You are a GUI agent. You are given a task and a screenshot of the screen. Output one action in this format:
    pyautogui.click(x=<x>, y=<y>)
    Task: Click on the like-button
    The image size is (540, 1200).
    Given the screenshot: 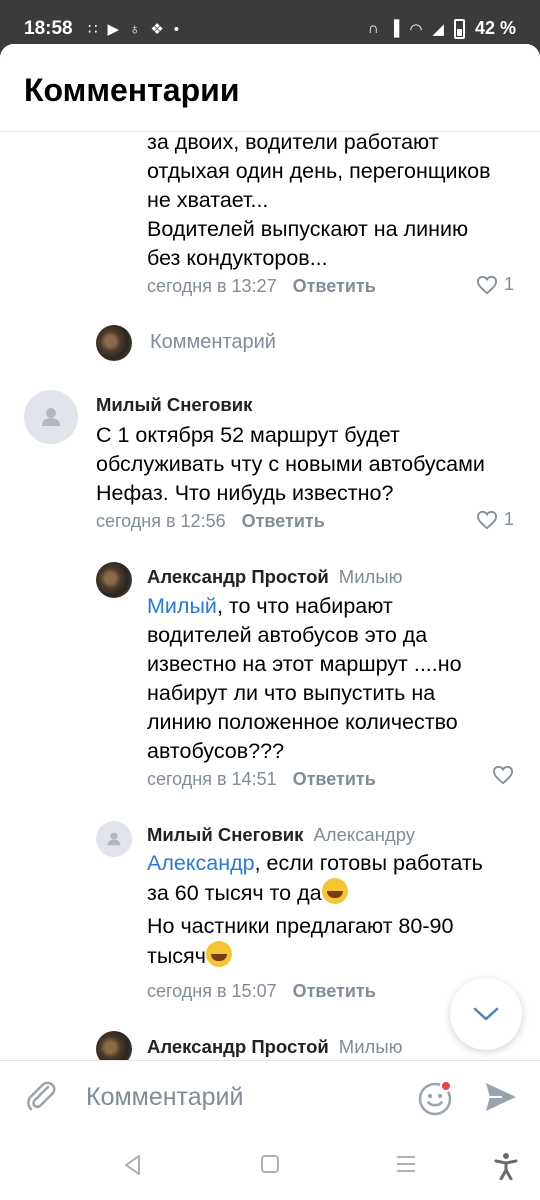 What is the action you would take?
    pyautogui.click(x=503, y=775)
    